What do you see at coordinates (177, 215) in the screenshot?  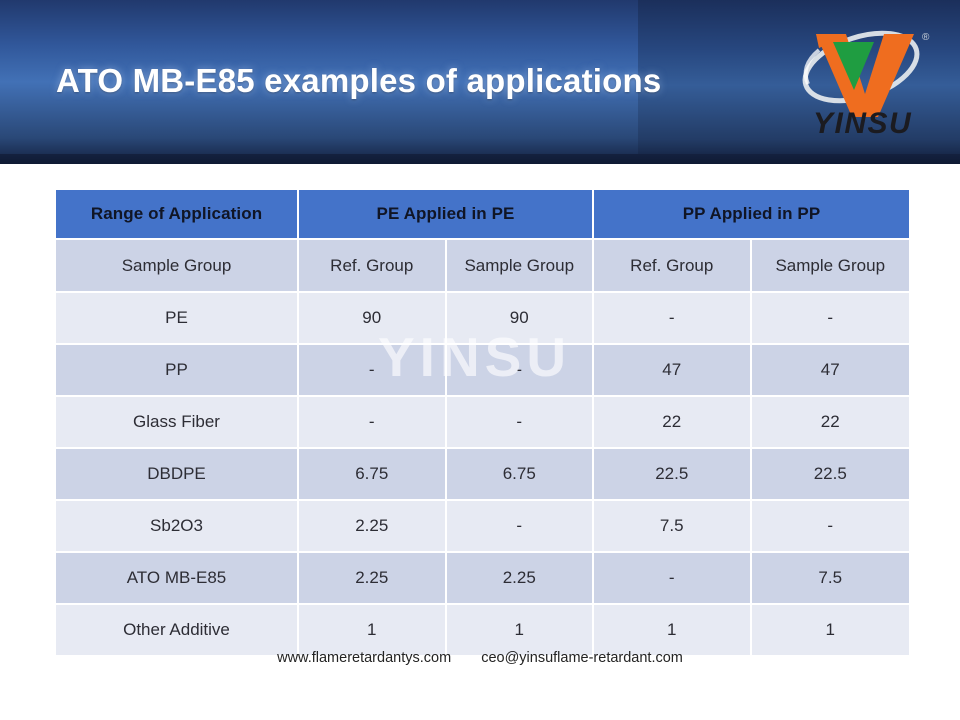 I see `column-header-range-of-application: Range of Application` at bounding box center [177, 215].